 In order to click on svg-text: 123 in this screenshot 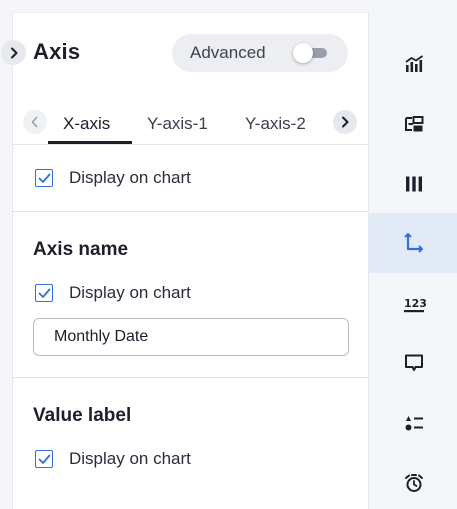, I will do `click(415, 303)`.